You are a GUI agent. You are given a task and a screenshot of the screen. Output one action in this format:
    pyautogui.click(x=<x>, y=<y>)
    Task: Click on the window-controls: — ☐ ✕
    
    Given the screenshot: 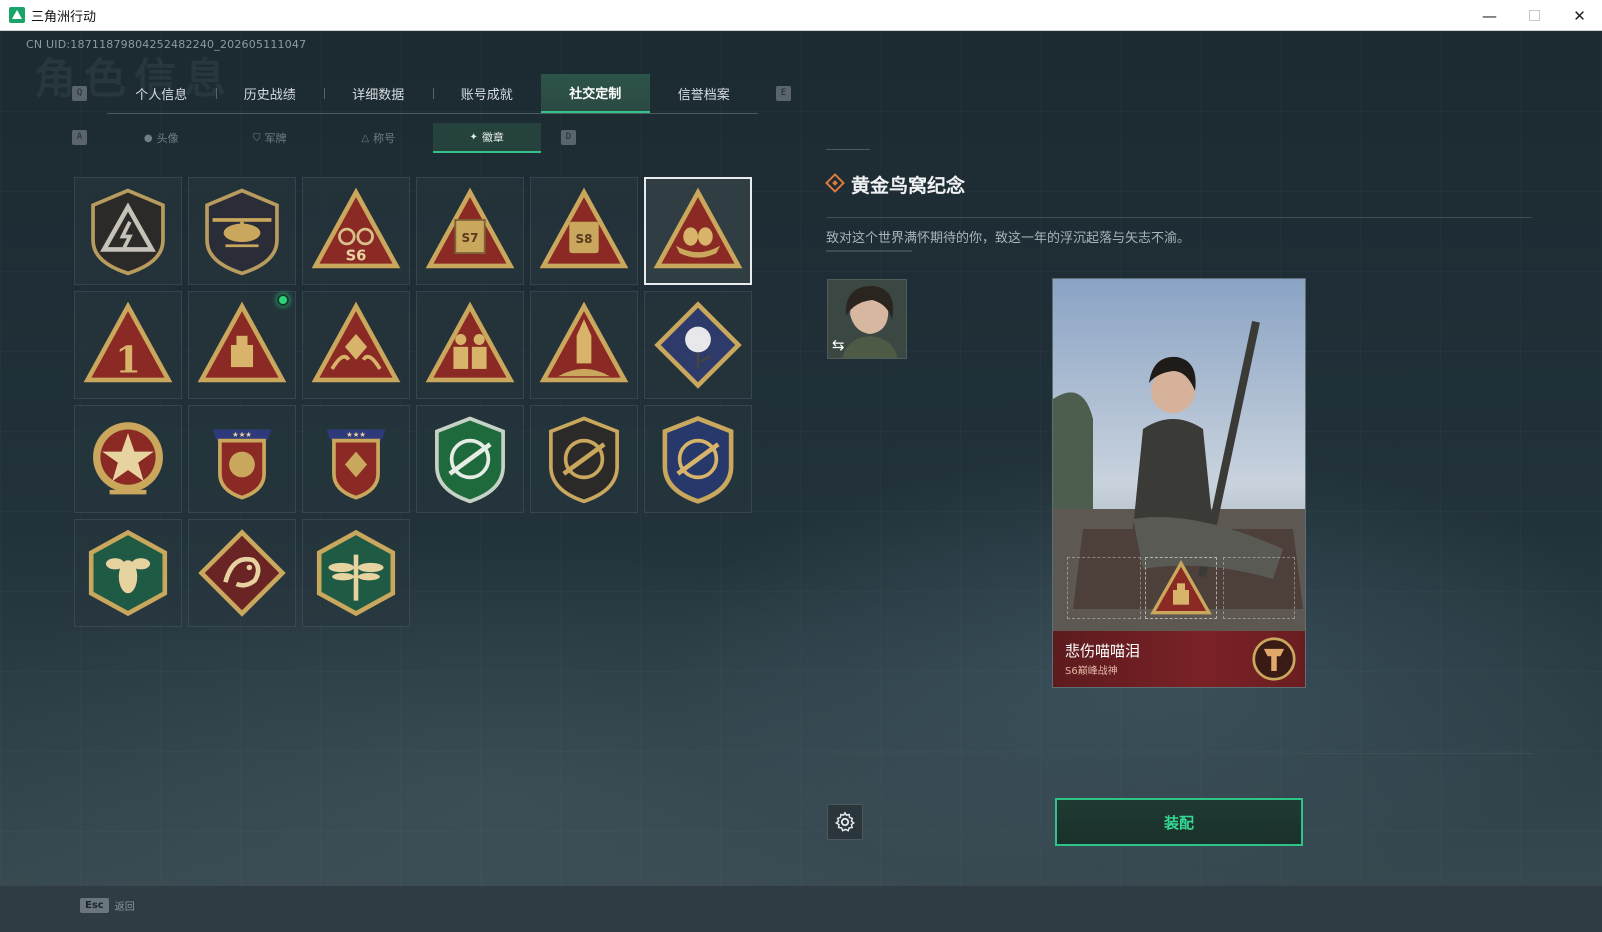 What is the action you would take?
    pyautogui.click(x=1534, y=15)
    